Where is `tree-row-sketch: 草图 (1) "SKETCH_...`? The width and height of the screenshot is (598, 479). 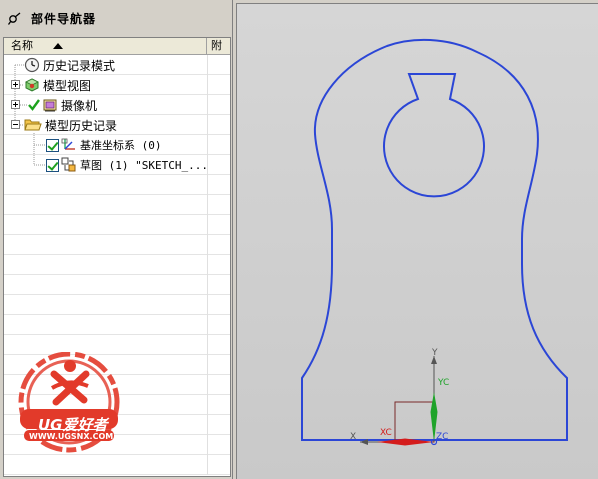
tree-row-sketch: 草图 (1) "SKETCH_... is located at coordinates (117, 165).